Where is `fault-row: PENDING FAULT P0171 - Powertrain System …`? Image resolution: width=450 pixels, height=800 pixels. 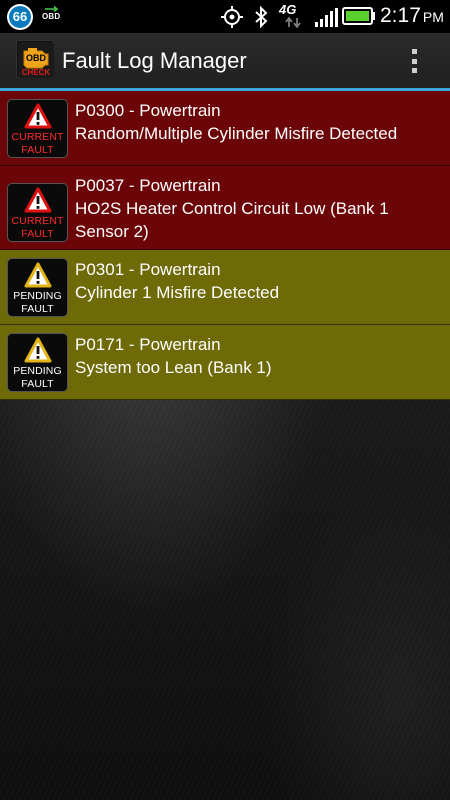
fault-row: PENDING FAULT P0171 - Powertrain System … is located at coordinates (225, 362).